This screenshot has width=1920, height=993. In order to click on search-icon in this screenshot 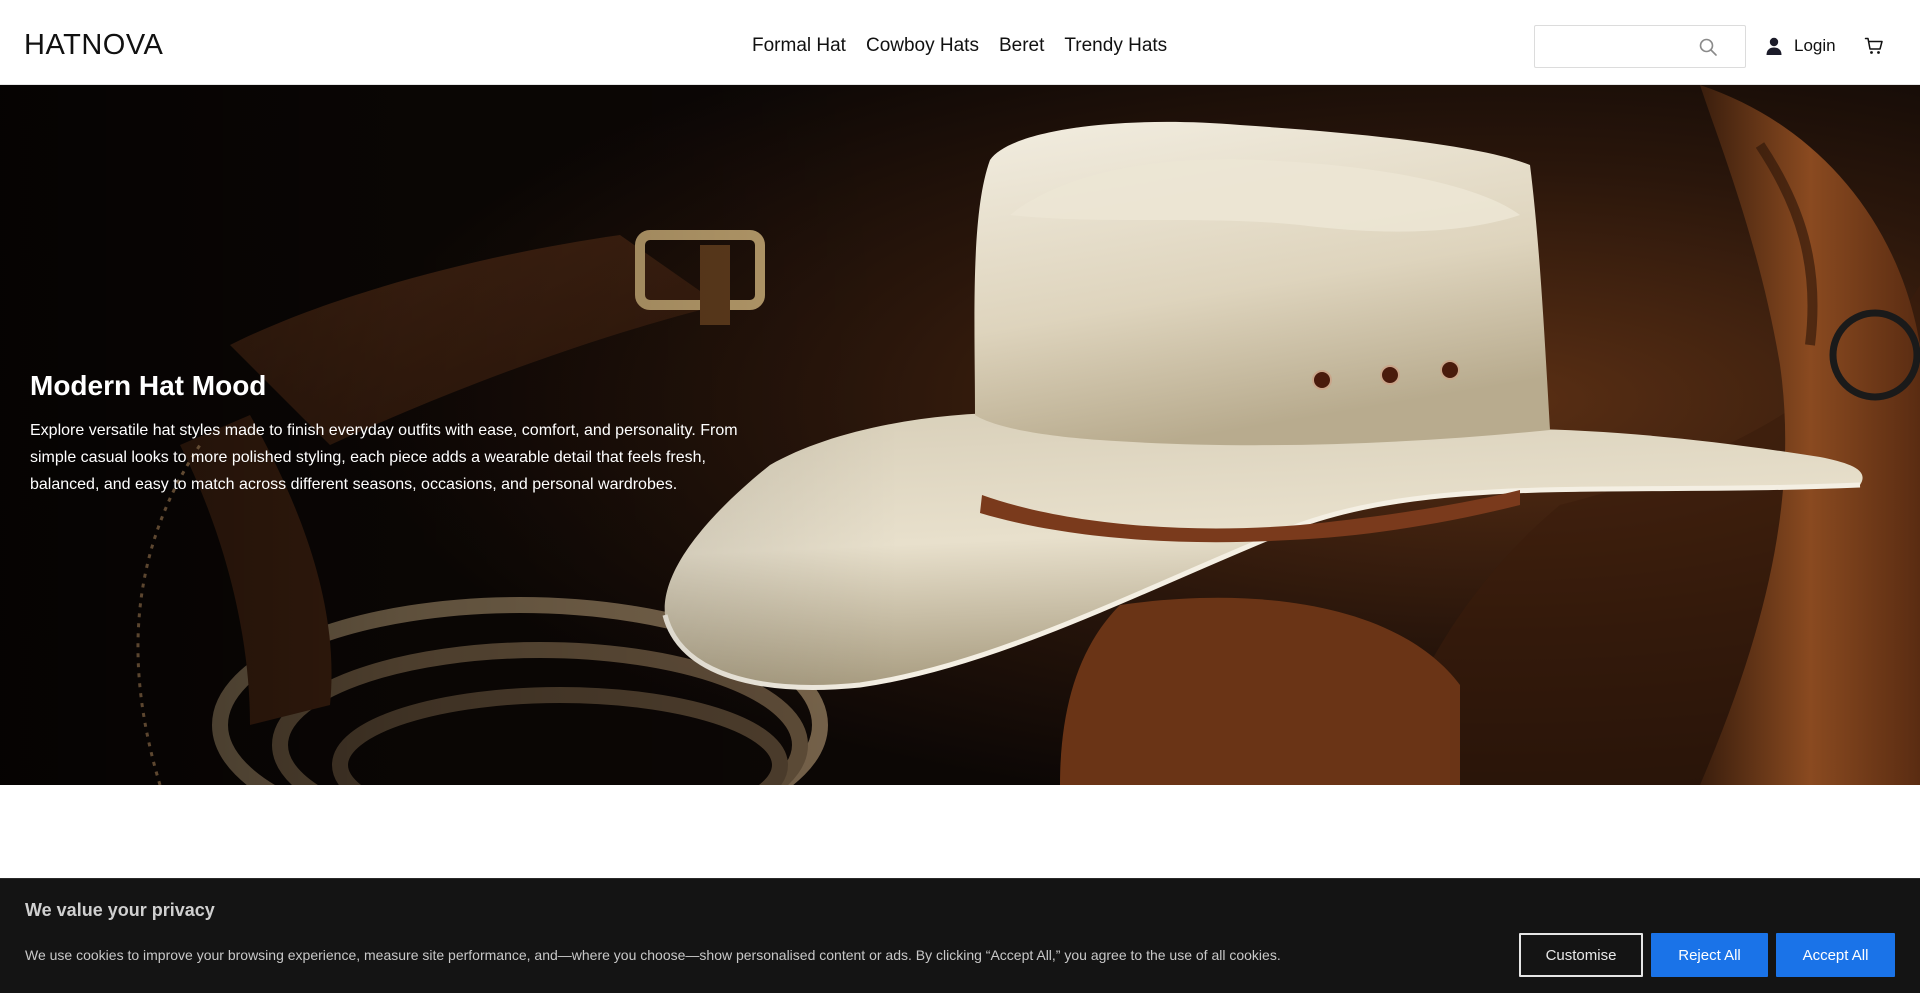, I will do `click(1708, 47)`.